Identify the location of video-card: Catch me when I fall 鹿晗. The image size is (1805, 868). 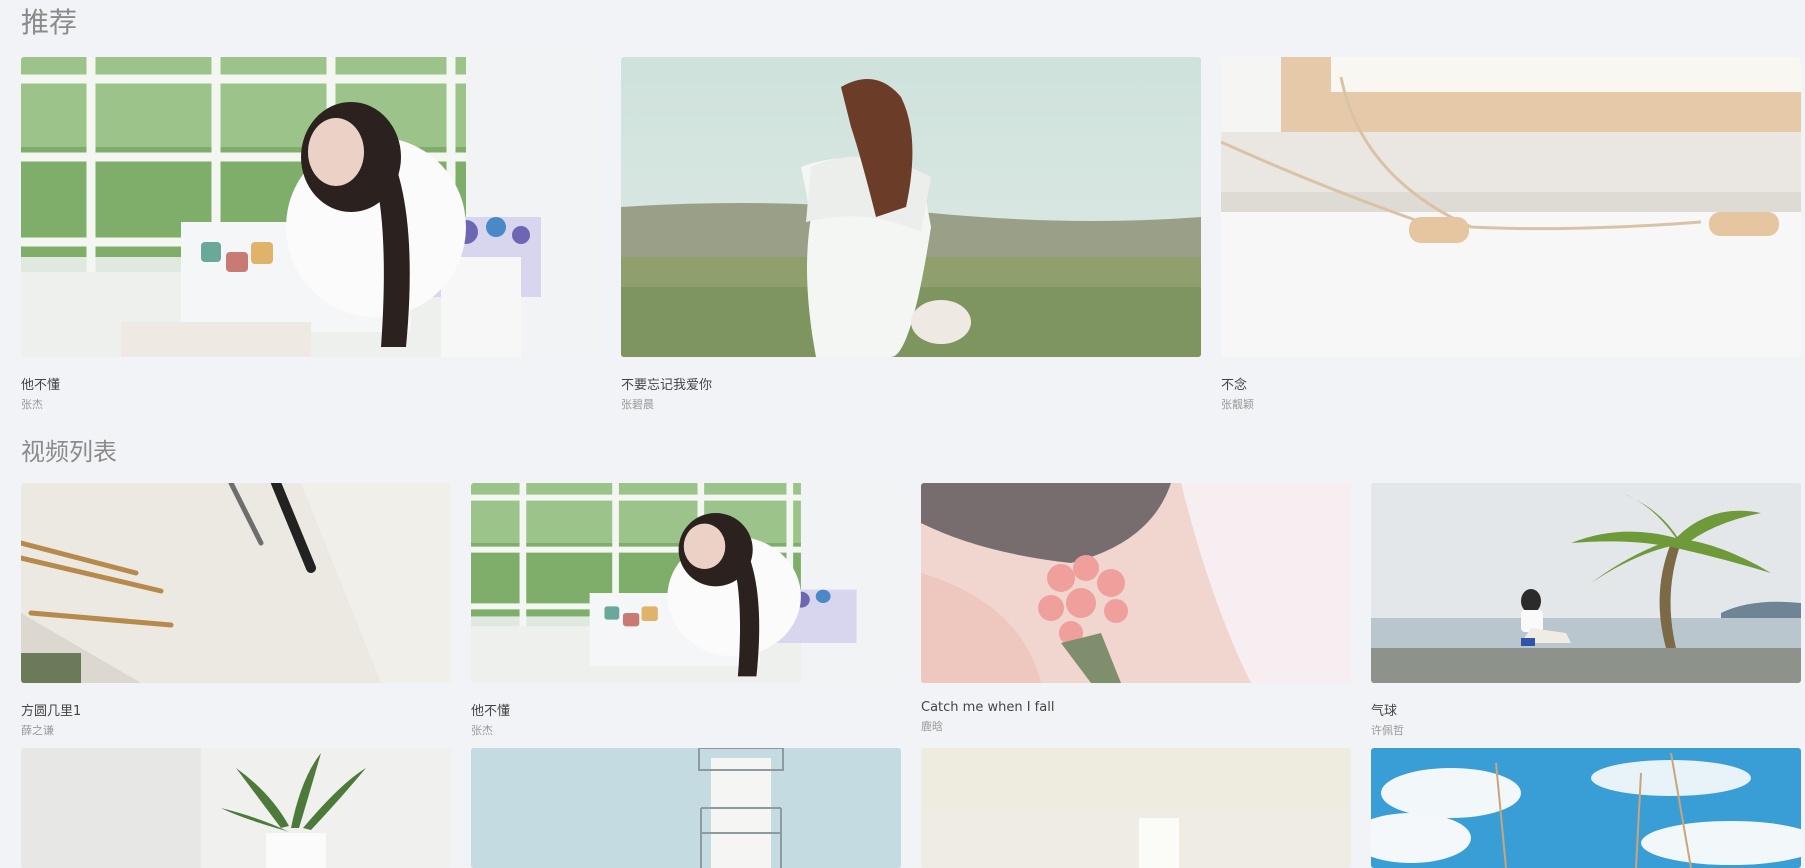
(1136, 608).